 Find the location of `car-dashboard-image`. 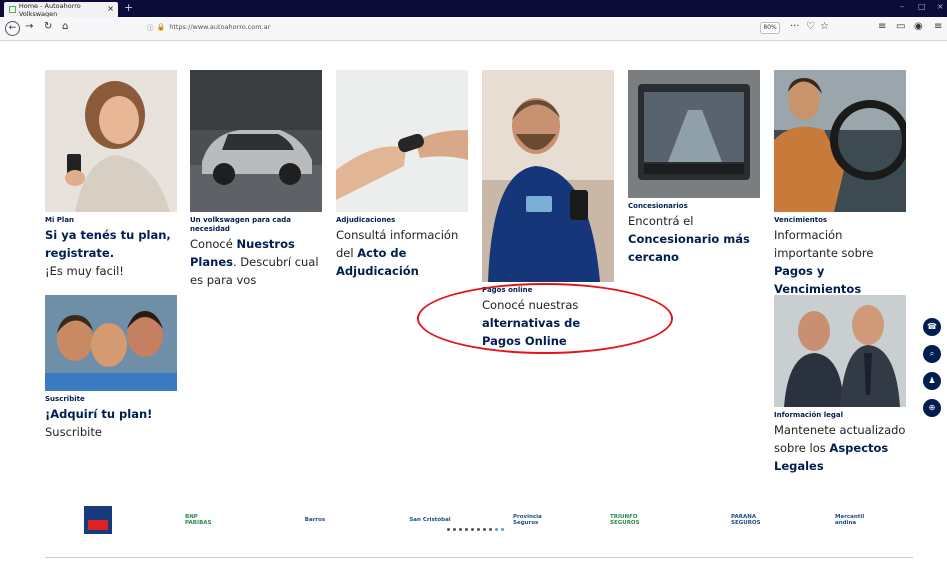

car-dashboard-image is located at coordinates (694, 134).